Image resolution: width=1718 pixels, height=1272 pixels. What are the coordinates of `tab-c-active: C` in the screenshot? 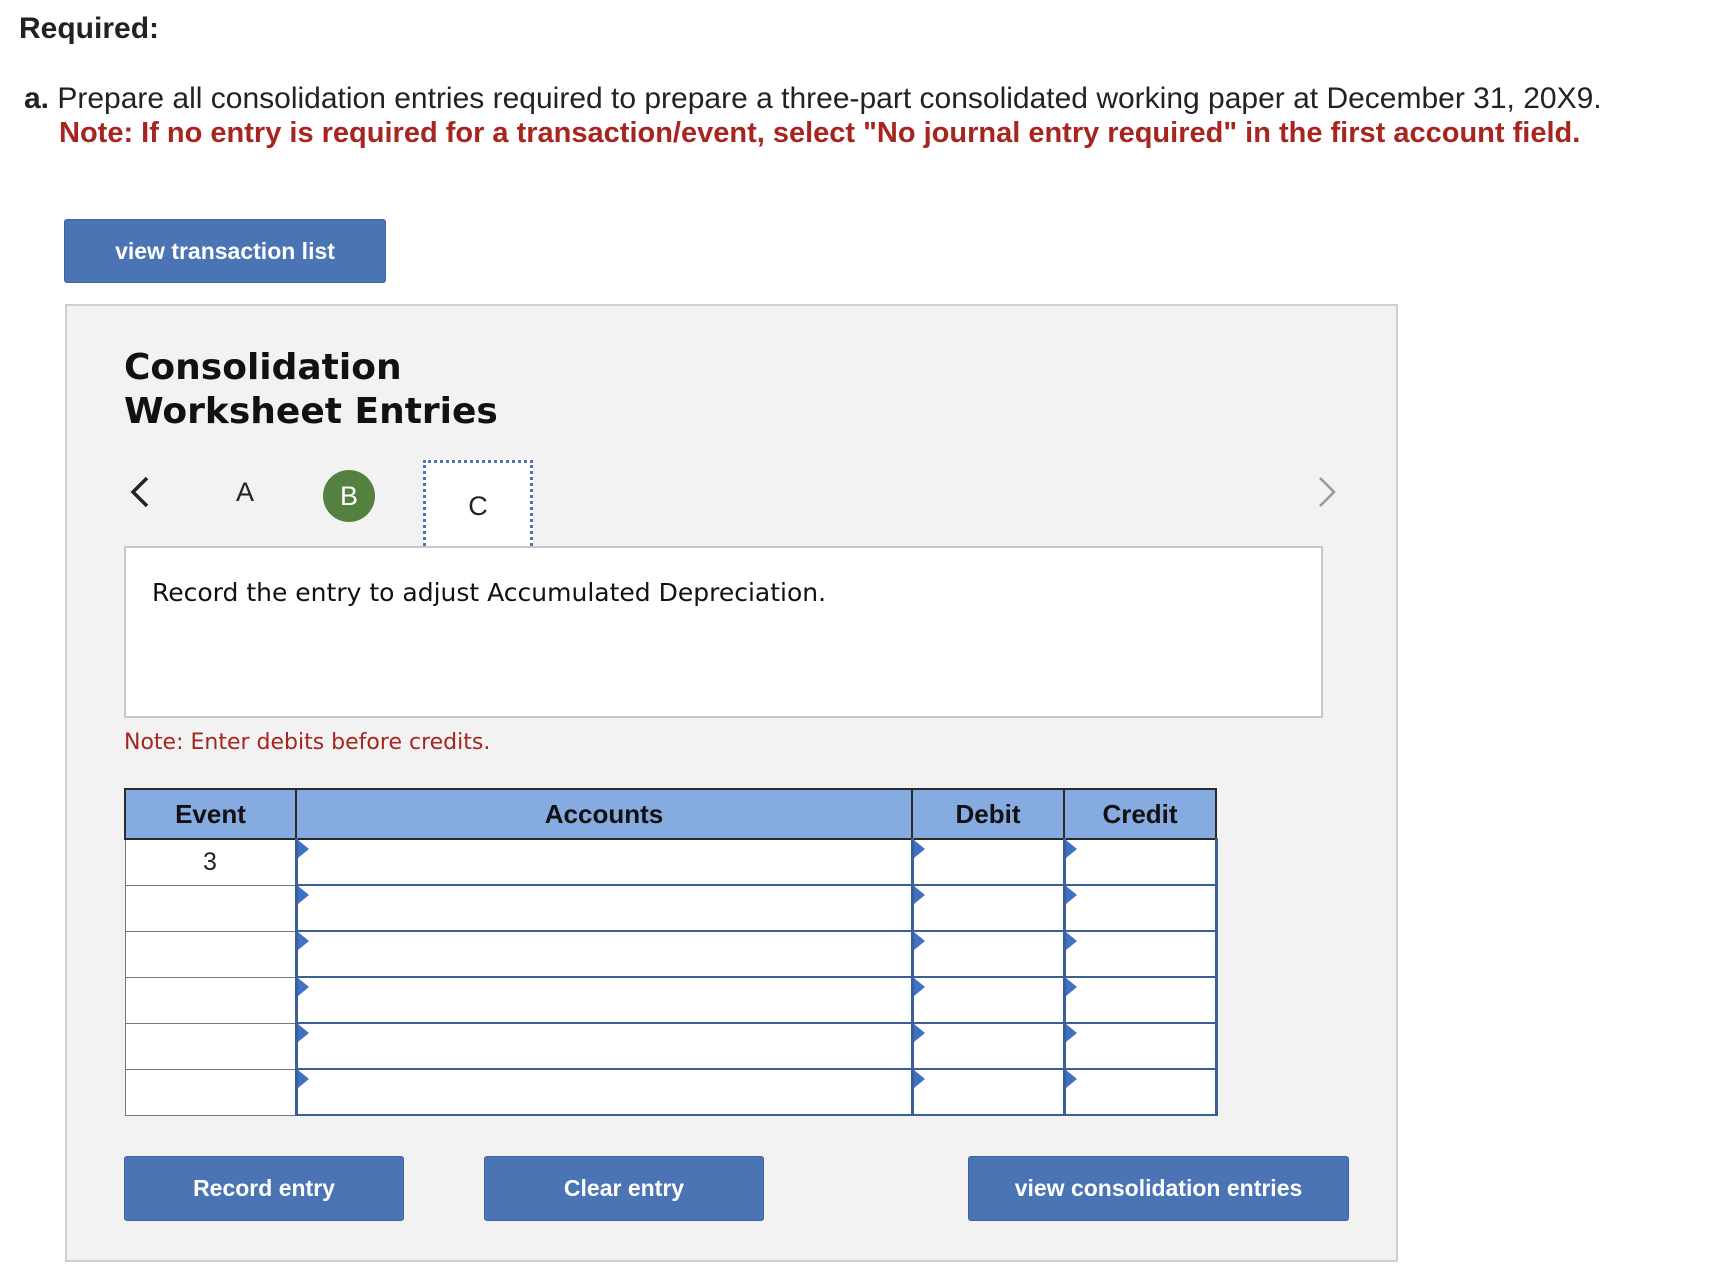 It's located at (478, 506).